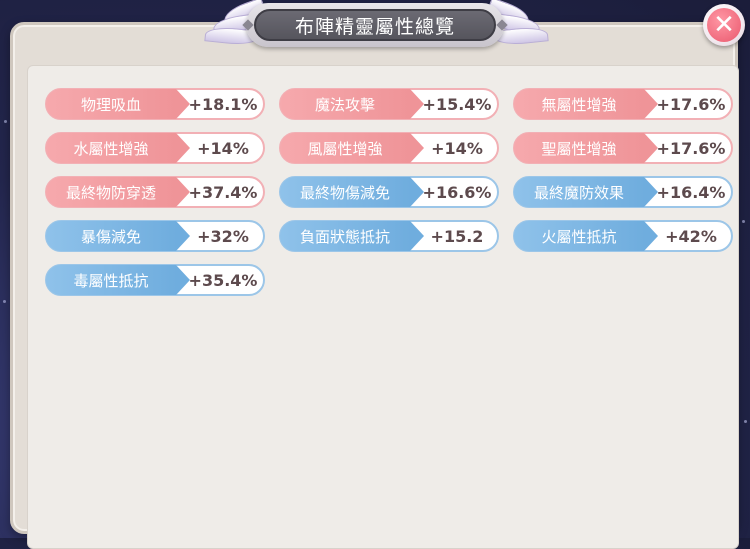 The image size is (750, 549). Describe the element at coordinates (118, 104) in the screenshot. I see `stat-label: 物理吸血` at that location.